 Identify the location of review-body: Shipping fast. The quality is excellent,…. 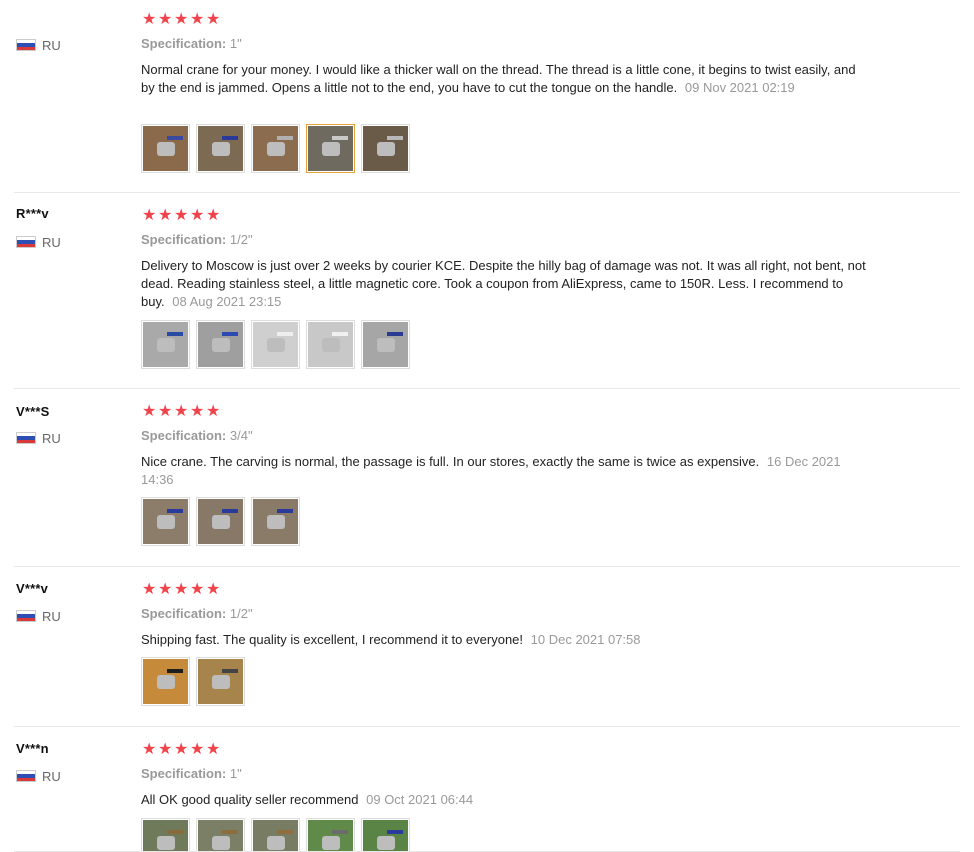
(332, 639).